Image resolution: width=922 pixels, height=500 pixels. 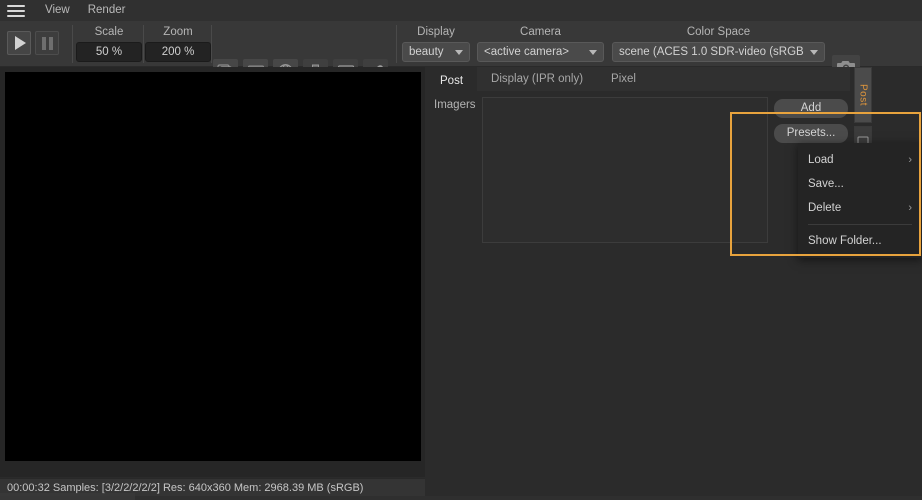 What do you see at coordinates (109, 52) in the screenshot?
I see `scale-input: 50 %` at bounding box center [109, 52].